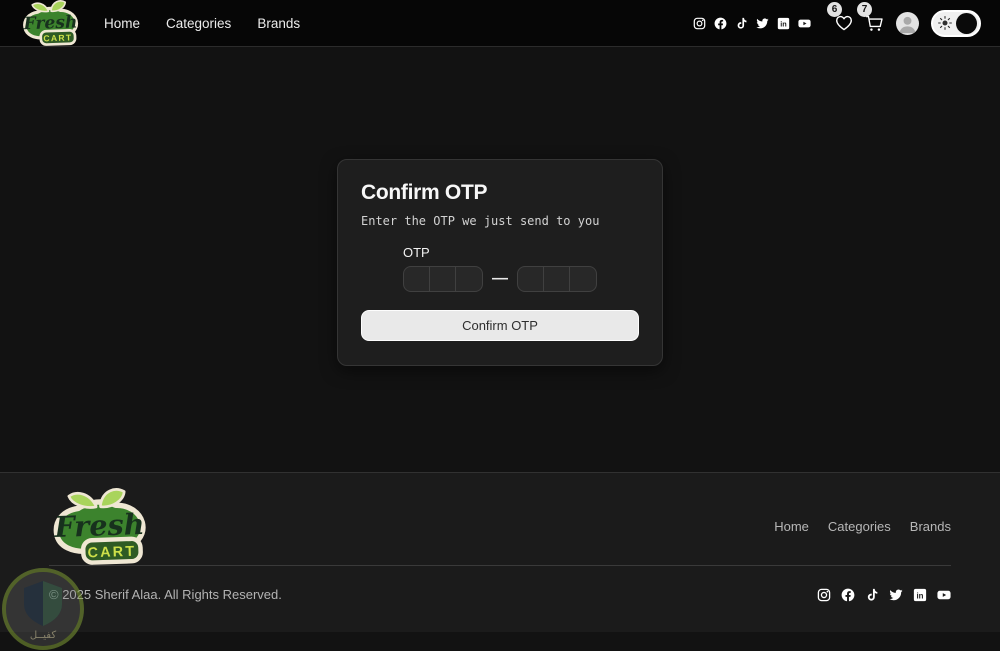 Image resolution: width=1000 pixels, height=651 pixels. Describe the element at coordinates (122, 23) in the screenshot. I see `nav-link-home: Home` at that location.